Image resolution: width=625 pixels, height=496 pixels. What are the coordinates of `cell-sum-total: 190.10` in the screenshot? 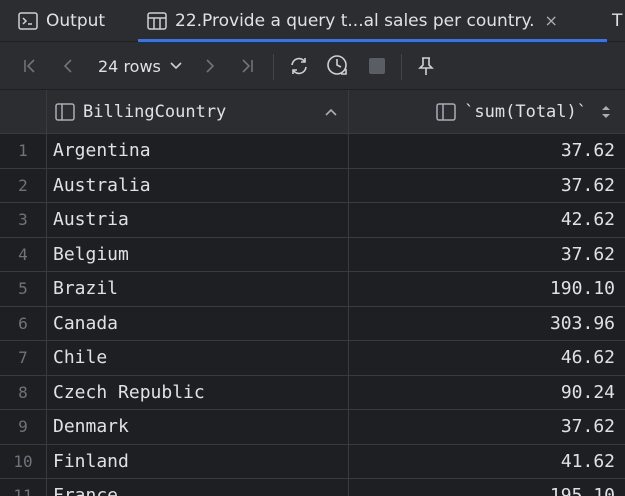 It's located at (487, 289).